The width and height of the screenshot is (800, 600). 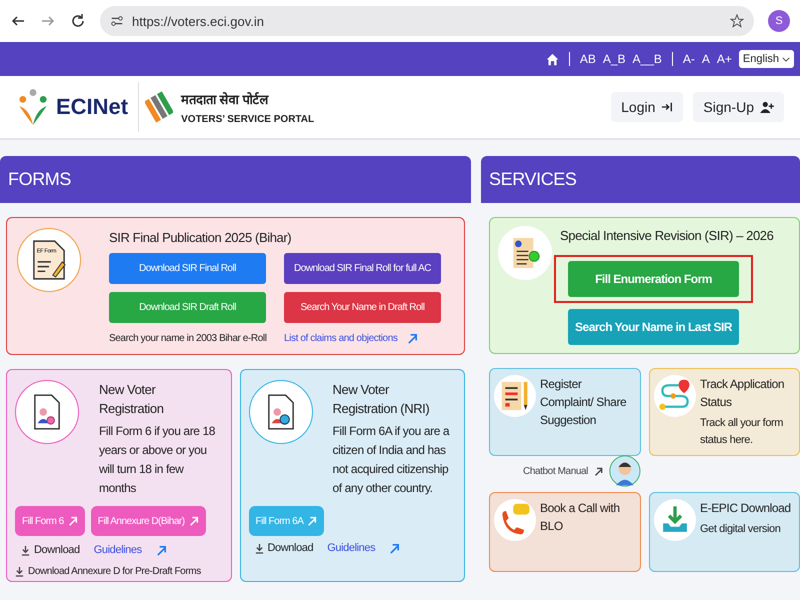 What do you see at coordinates (738, 107) in the screenshot?
I see `signup-button: Sign-Up` at bounding box center [738, 107].